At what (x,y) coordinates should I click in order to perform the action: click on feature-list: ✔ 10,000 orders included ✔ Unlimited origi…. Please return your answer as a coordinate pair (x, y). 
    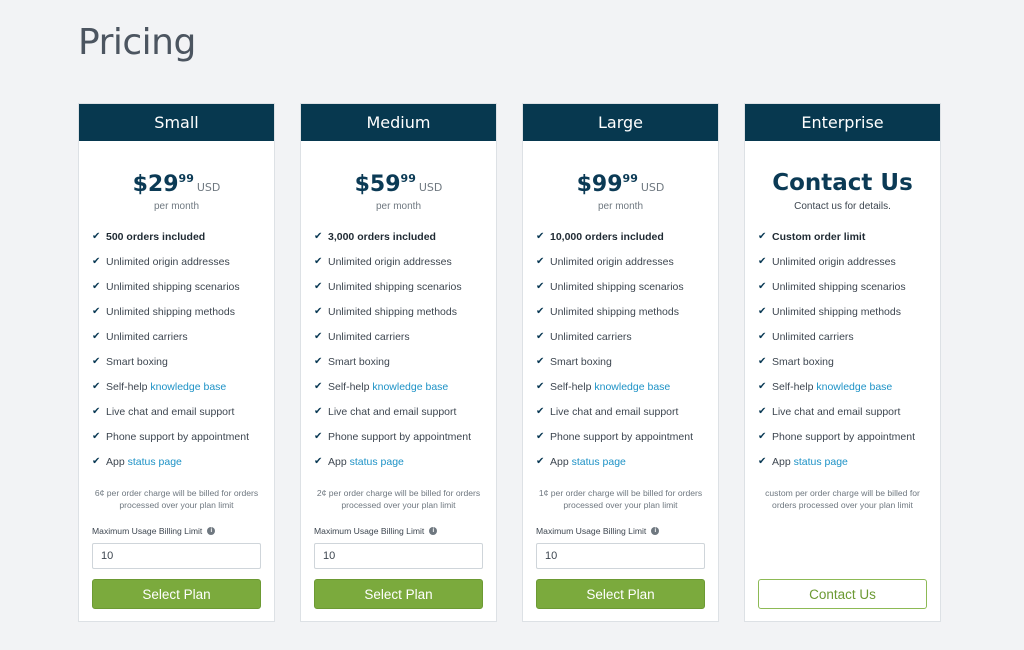
    Looking at the image, I should click on (624, 349).